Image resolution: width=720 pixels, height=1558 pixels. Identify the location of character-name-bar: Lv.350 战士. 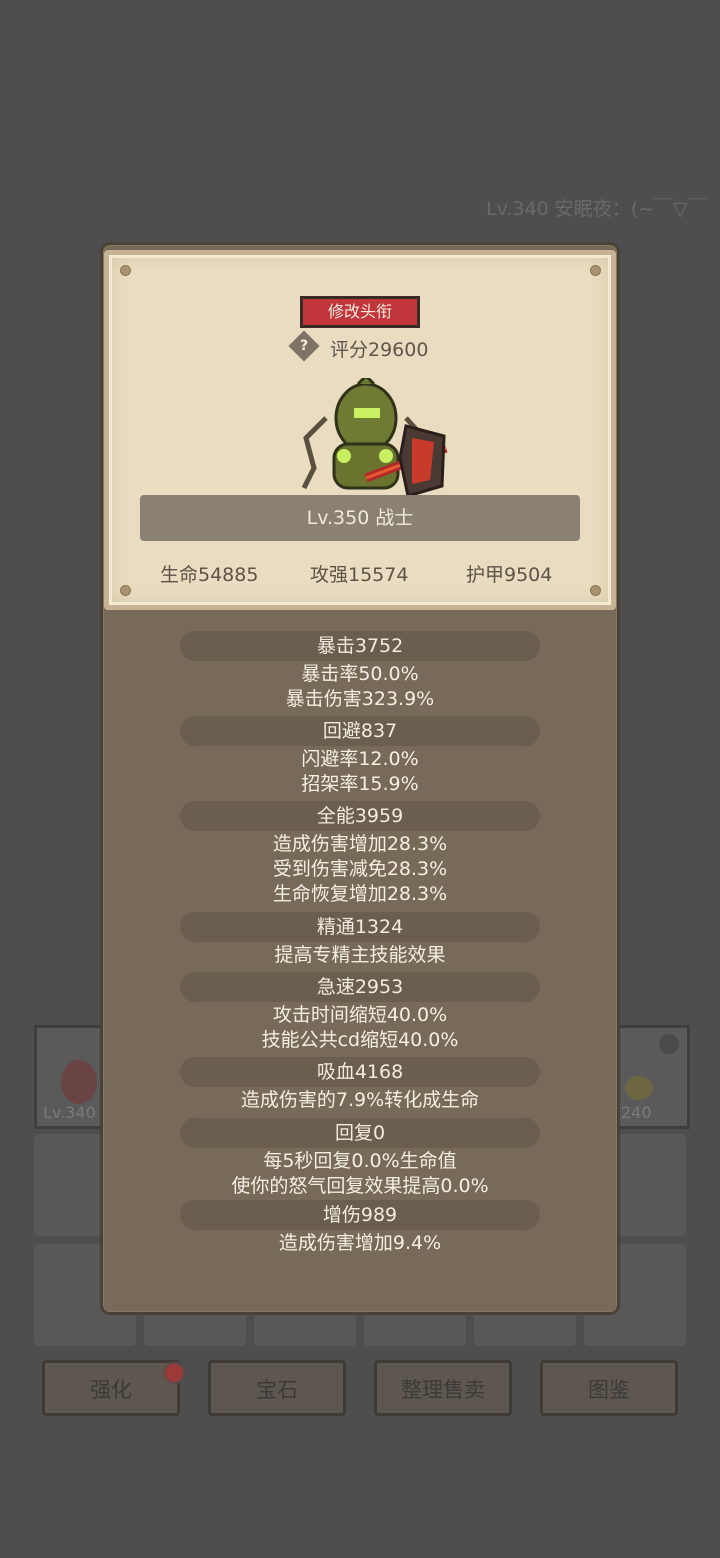
(360, 518).